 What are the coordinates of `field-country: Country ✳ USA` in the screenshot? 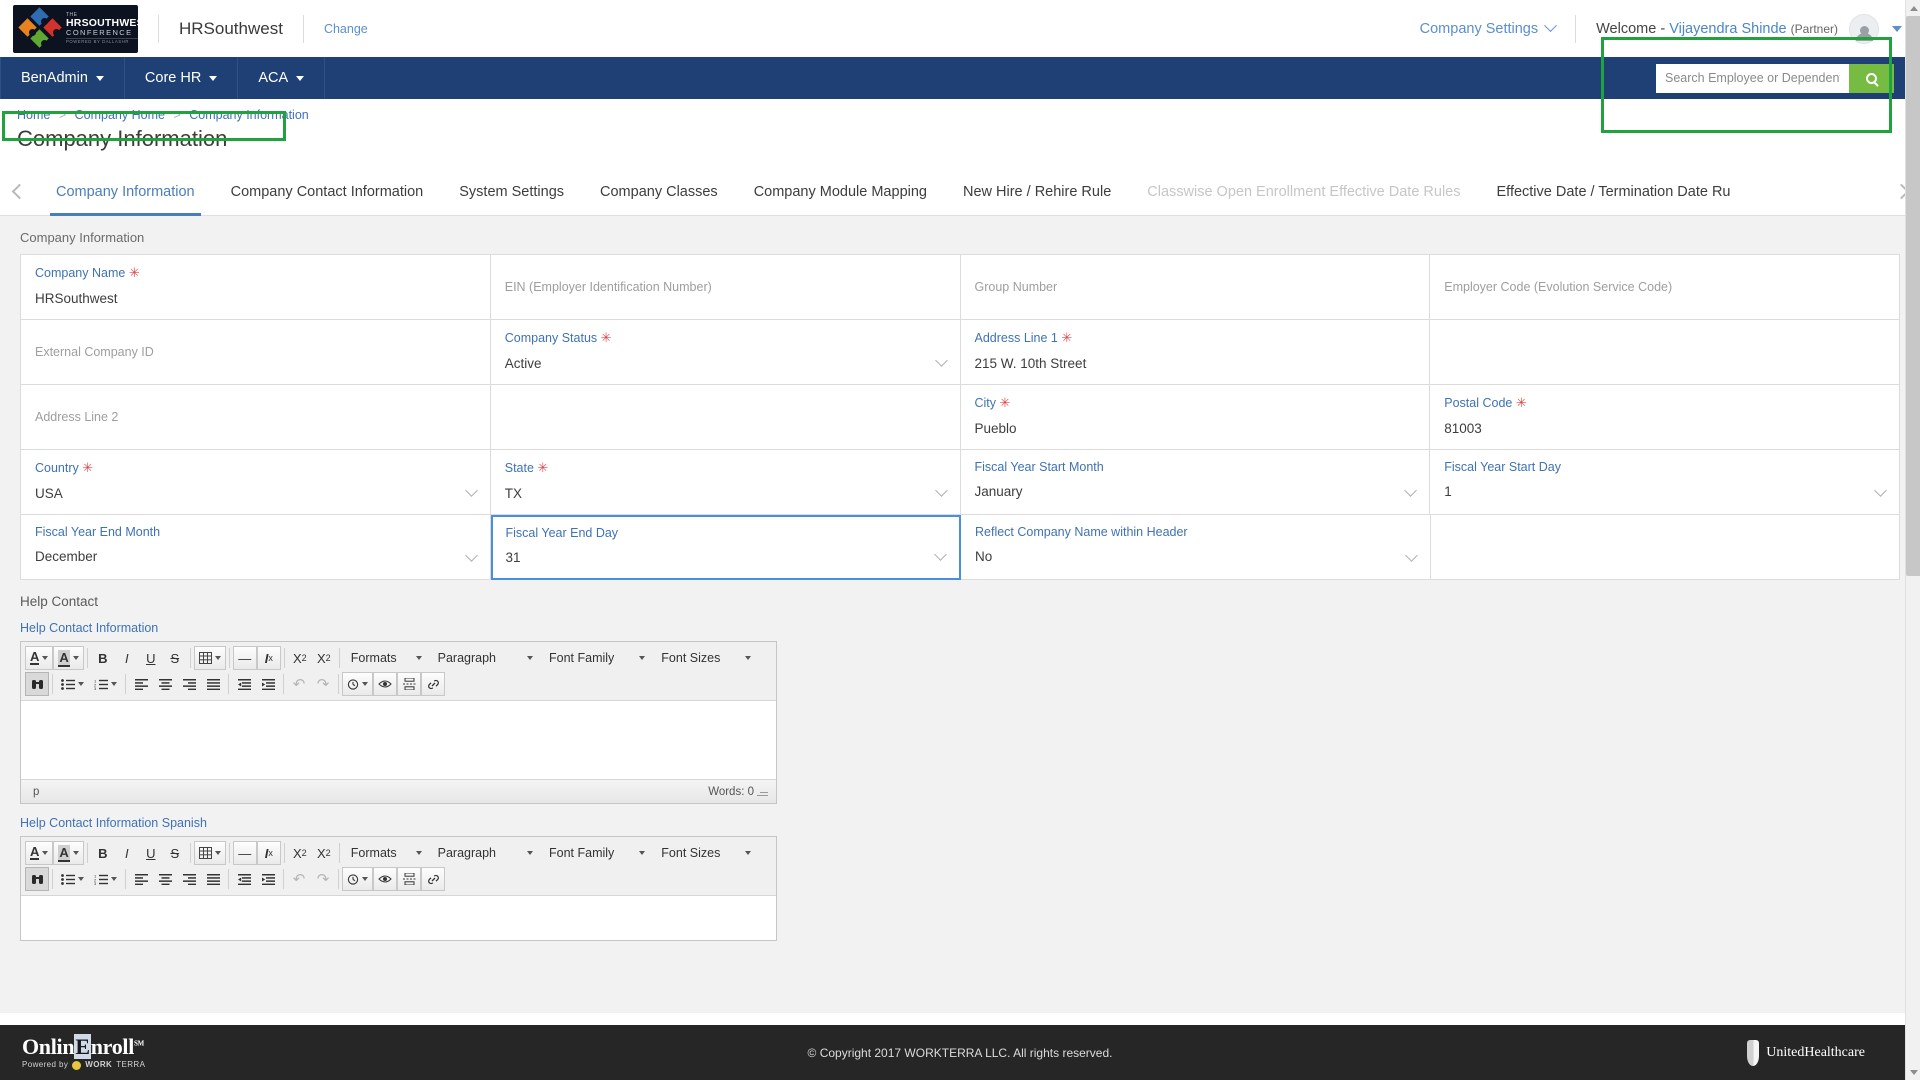 It's located at (256, 482).